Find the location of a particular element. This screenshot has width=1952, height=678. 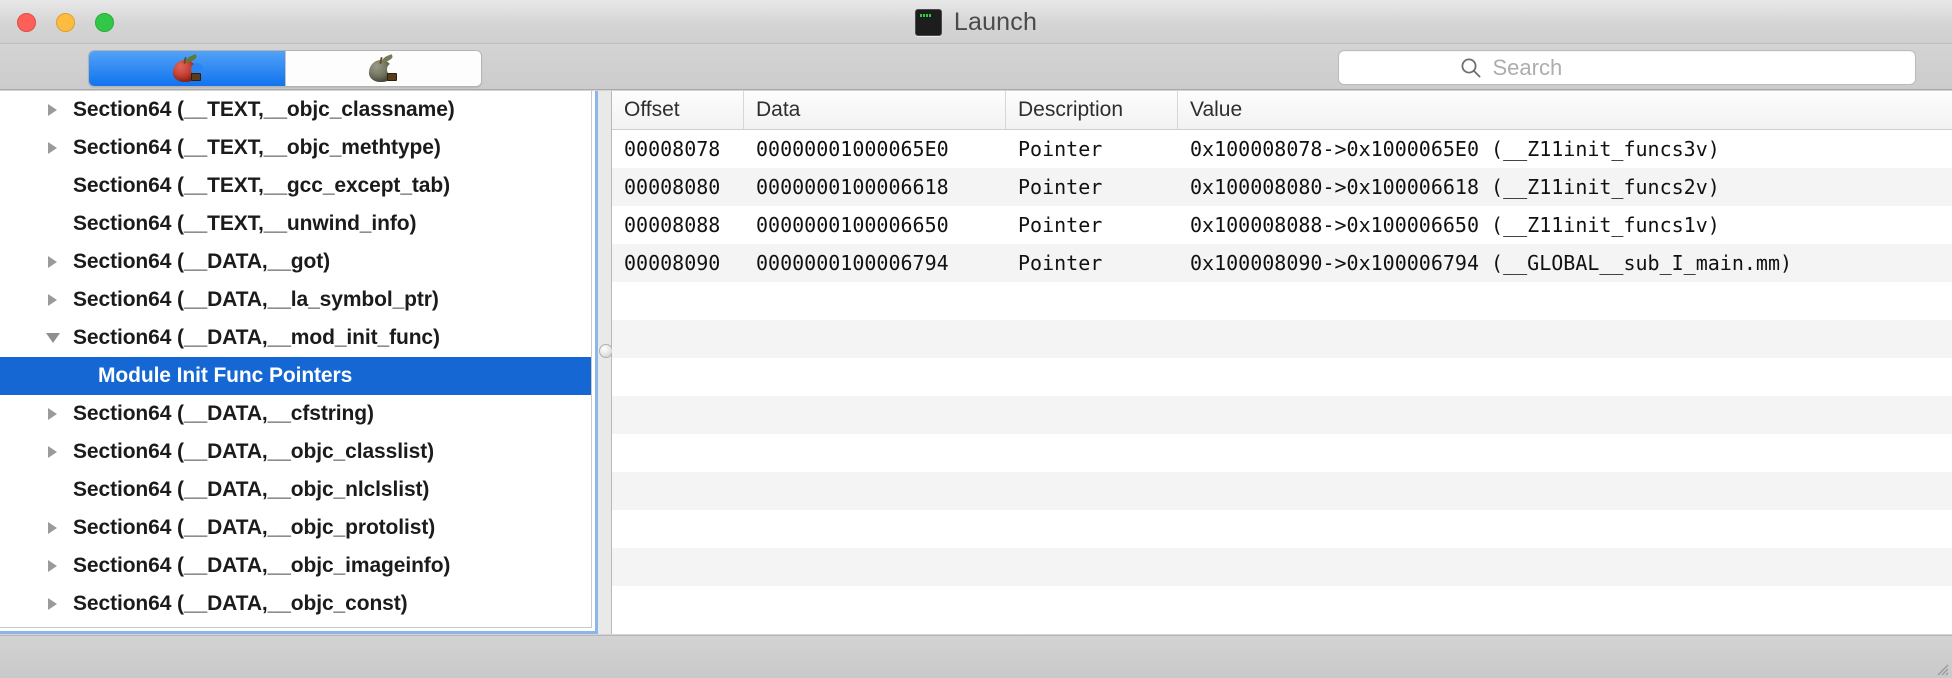

cell-data: 00000001000065E0 is located at coordinates (852, 149).